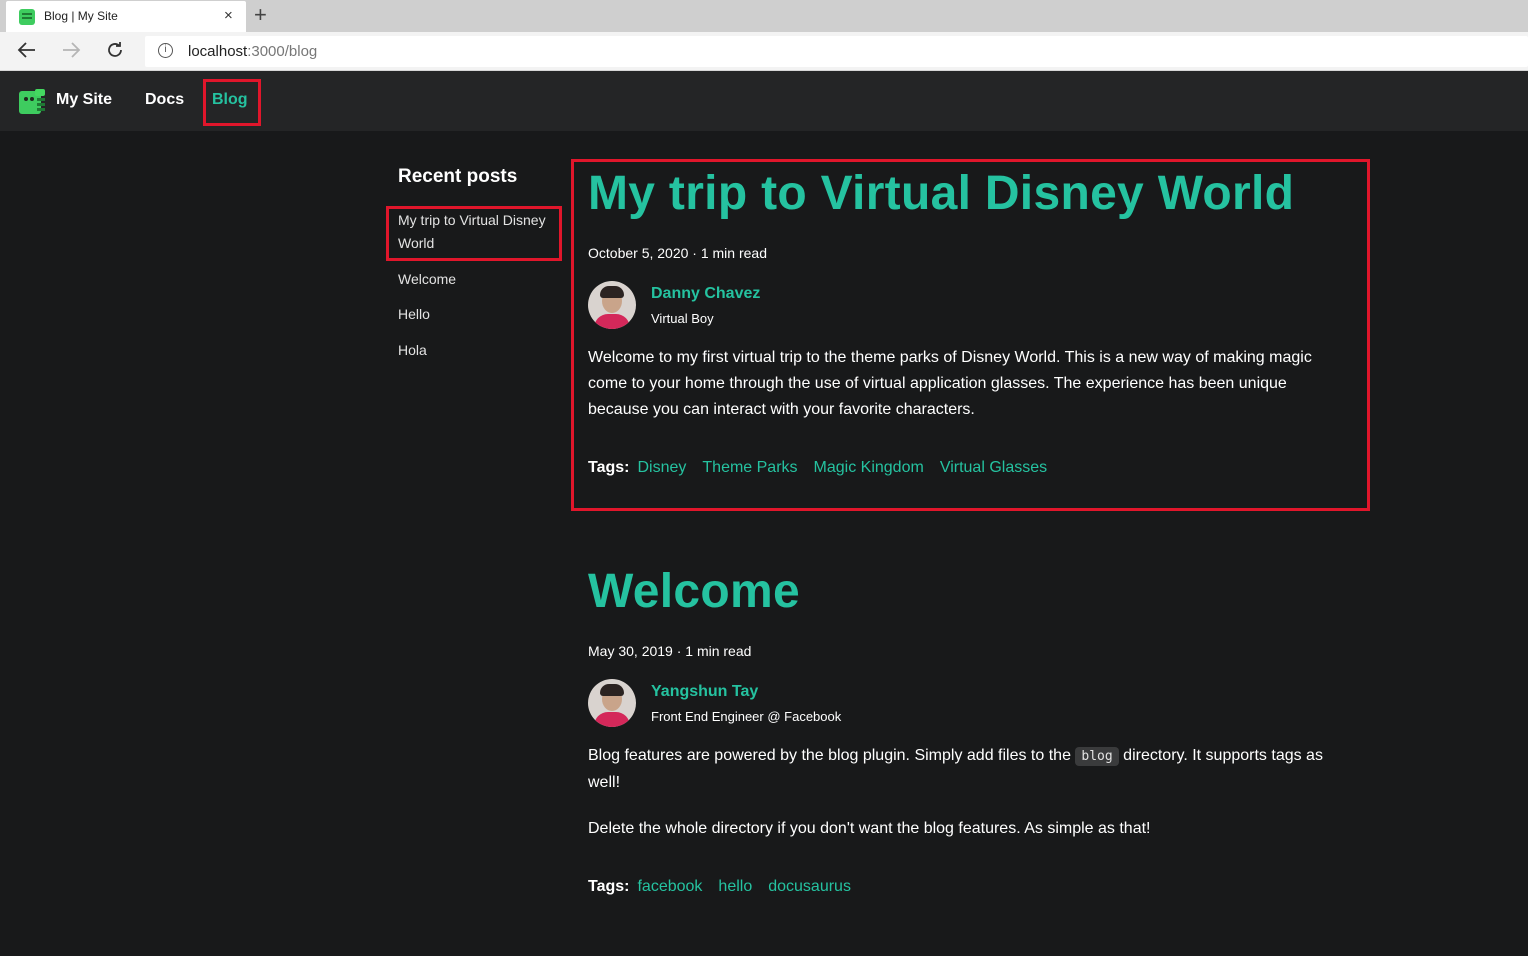 This screenshot has width=1528, height=956. Describe the element at coordinates (705, 294) in the screenshot. I see `author-name: Danny Chavez` at that location.